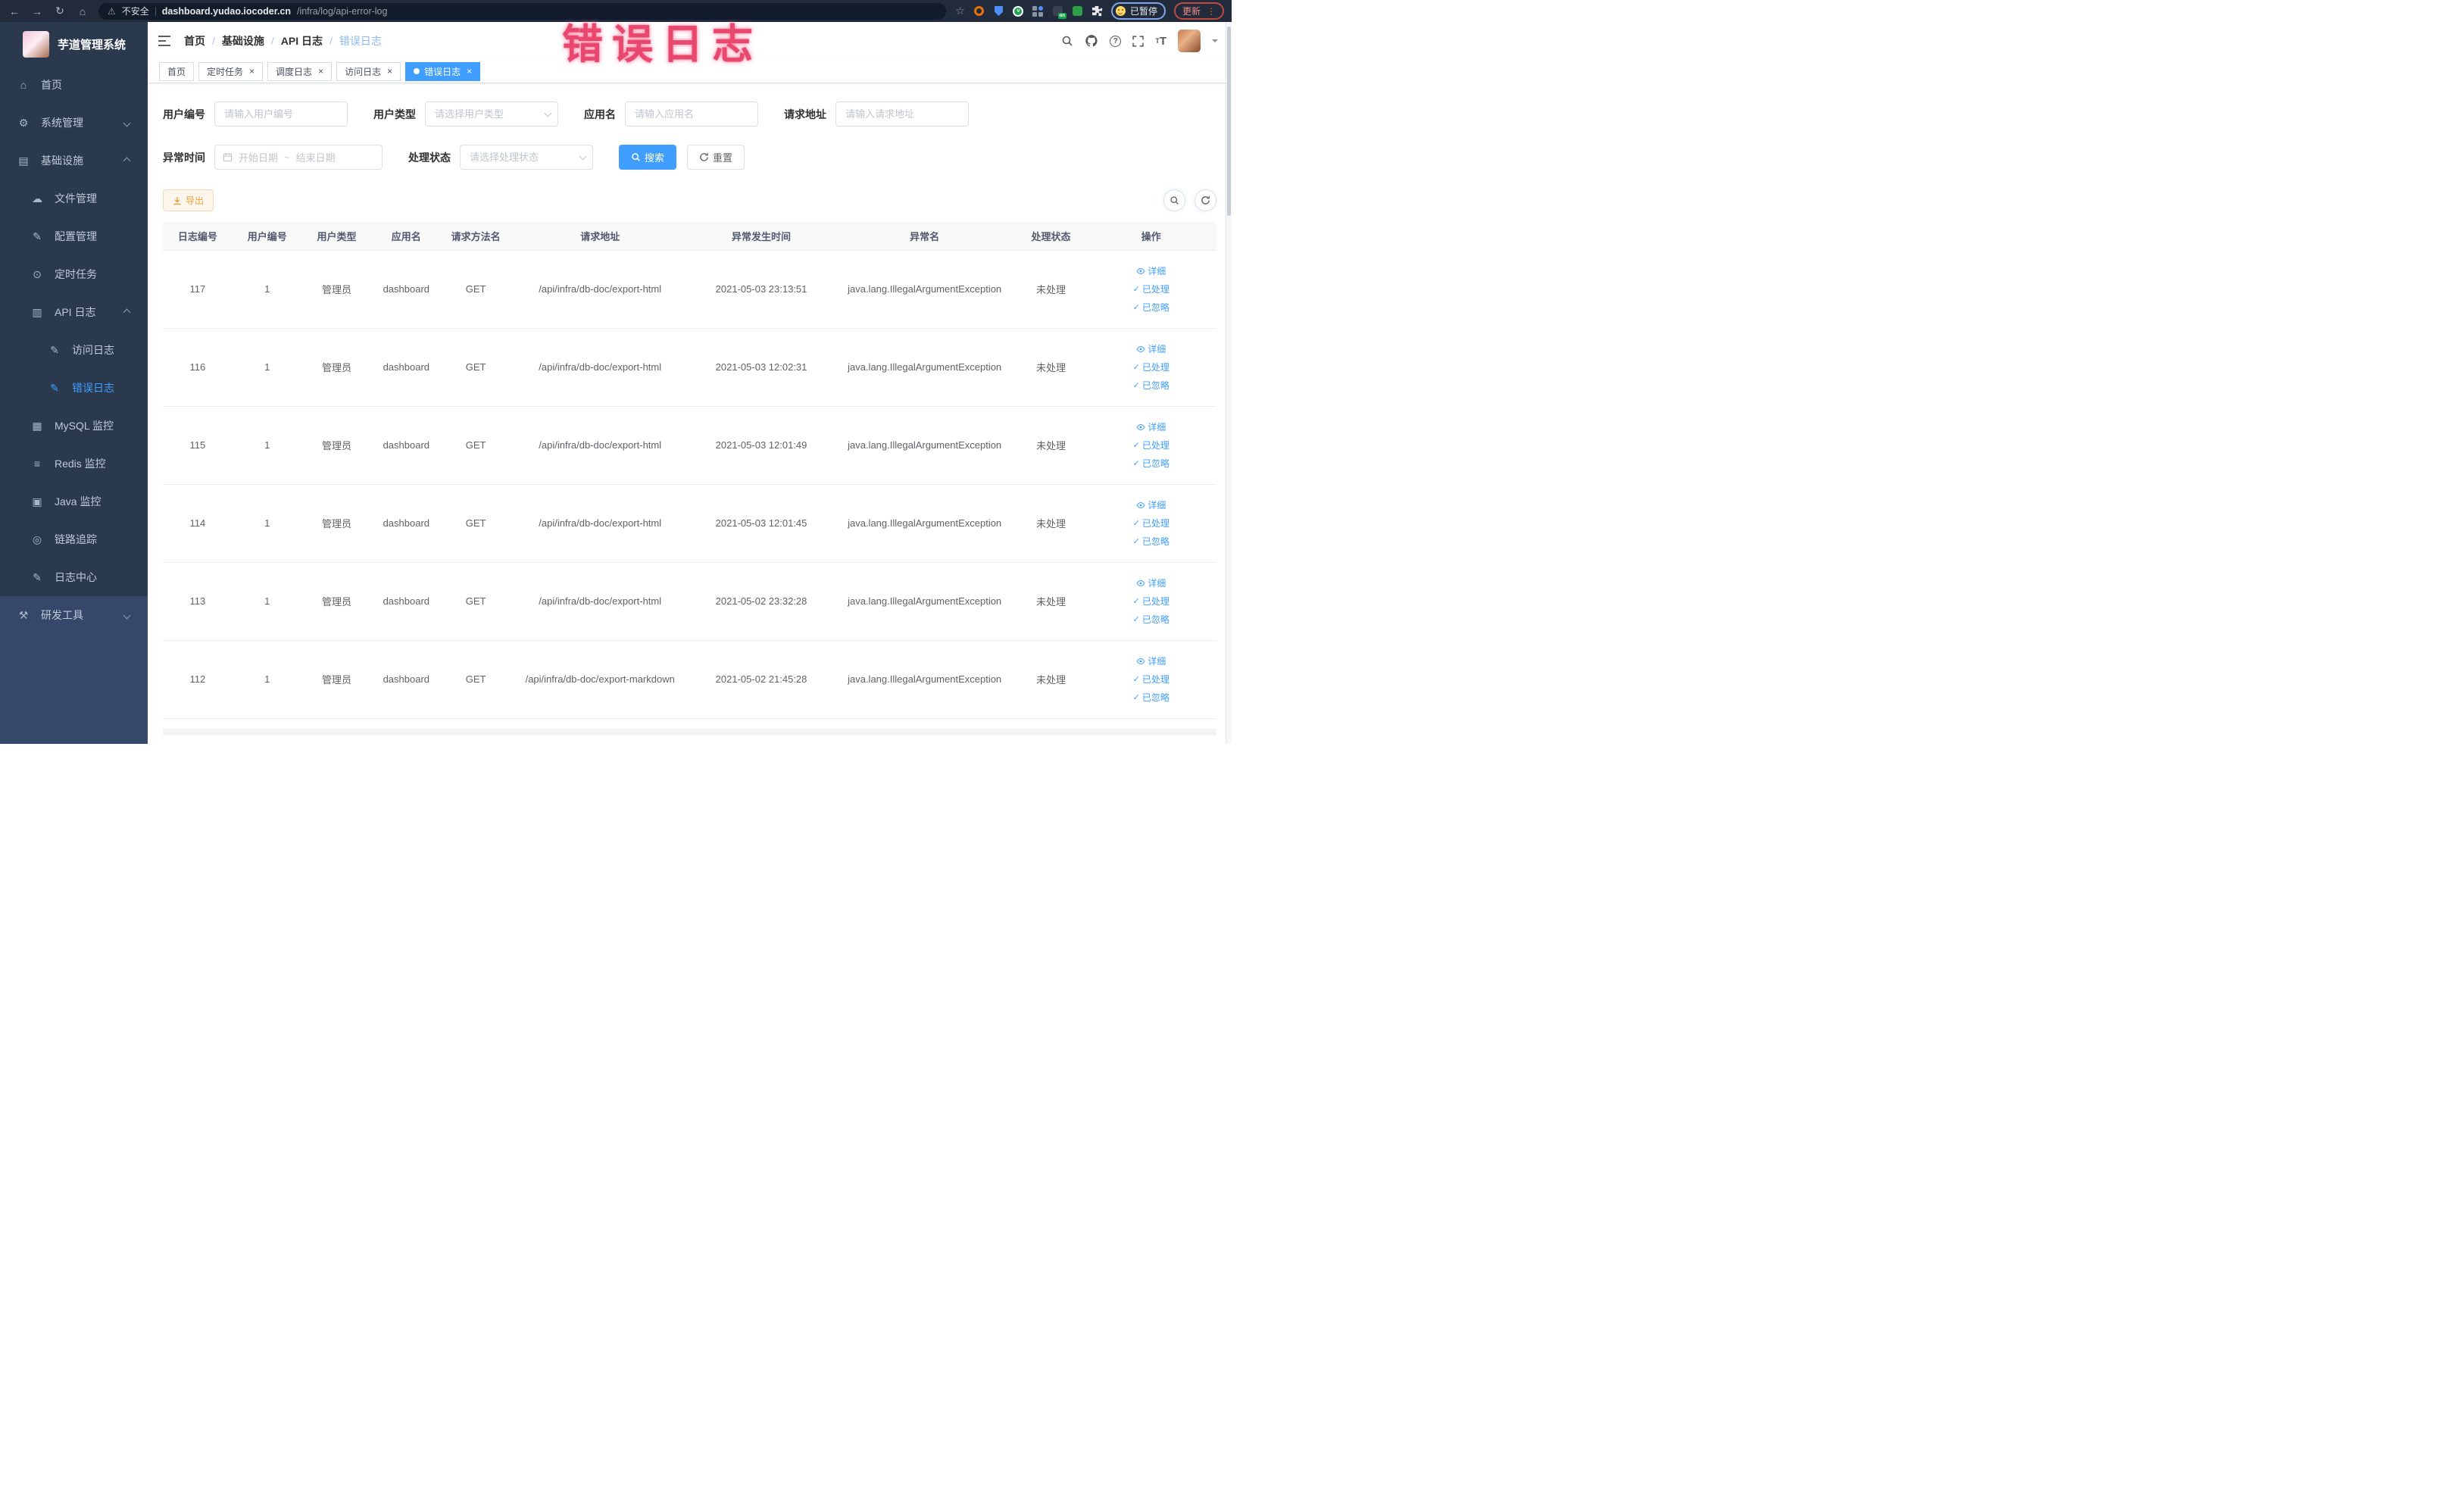 The width and height of the screenshot is (2464, 1487). Describe the element at coordinates (1205, 200) in the screenshot. I see `refresh-table-button` at that location.